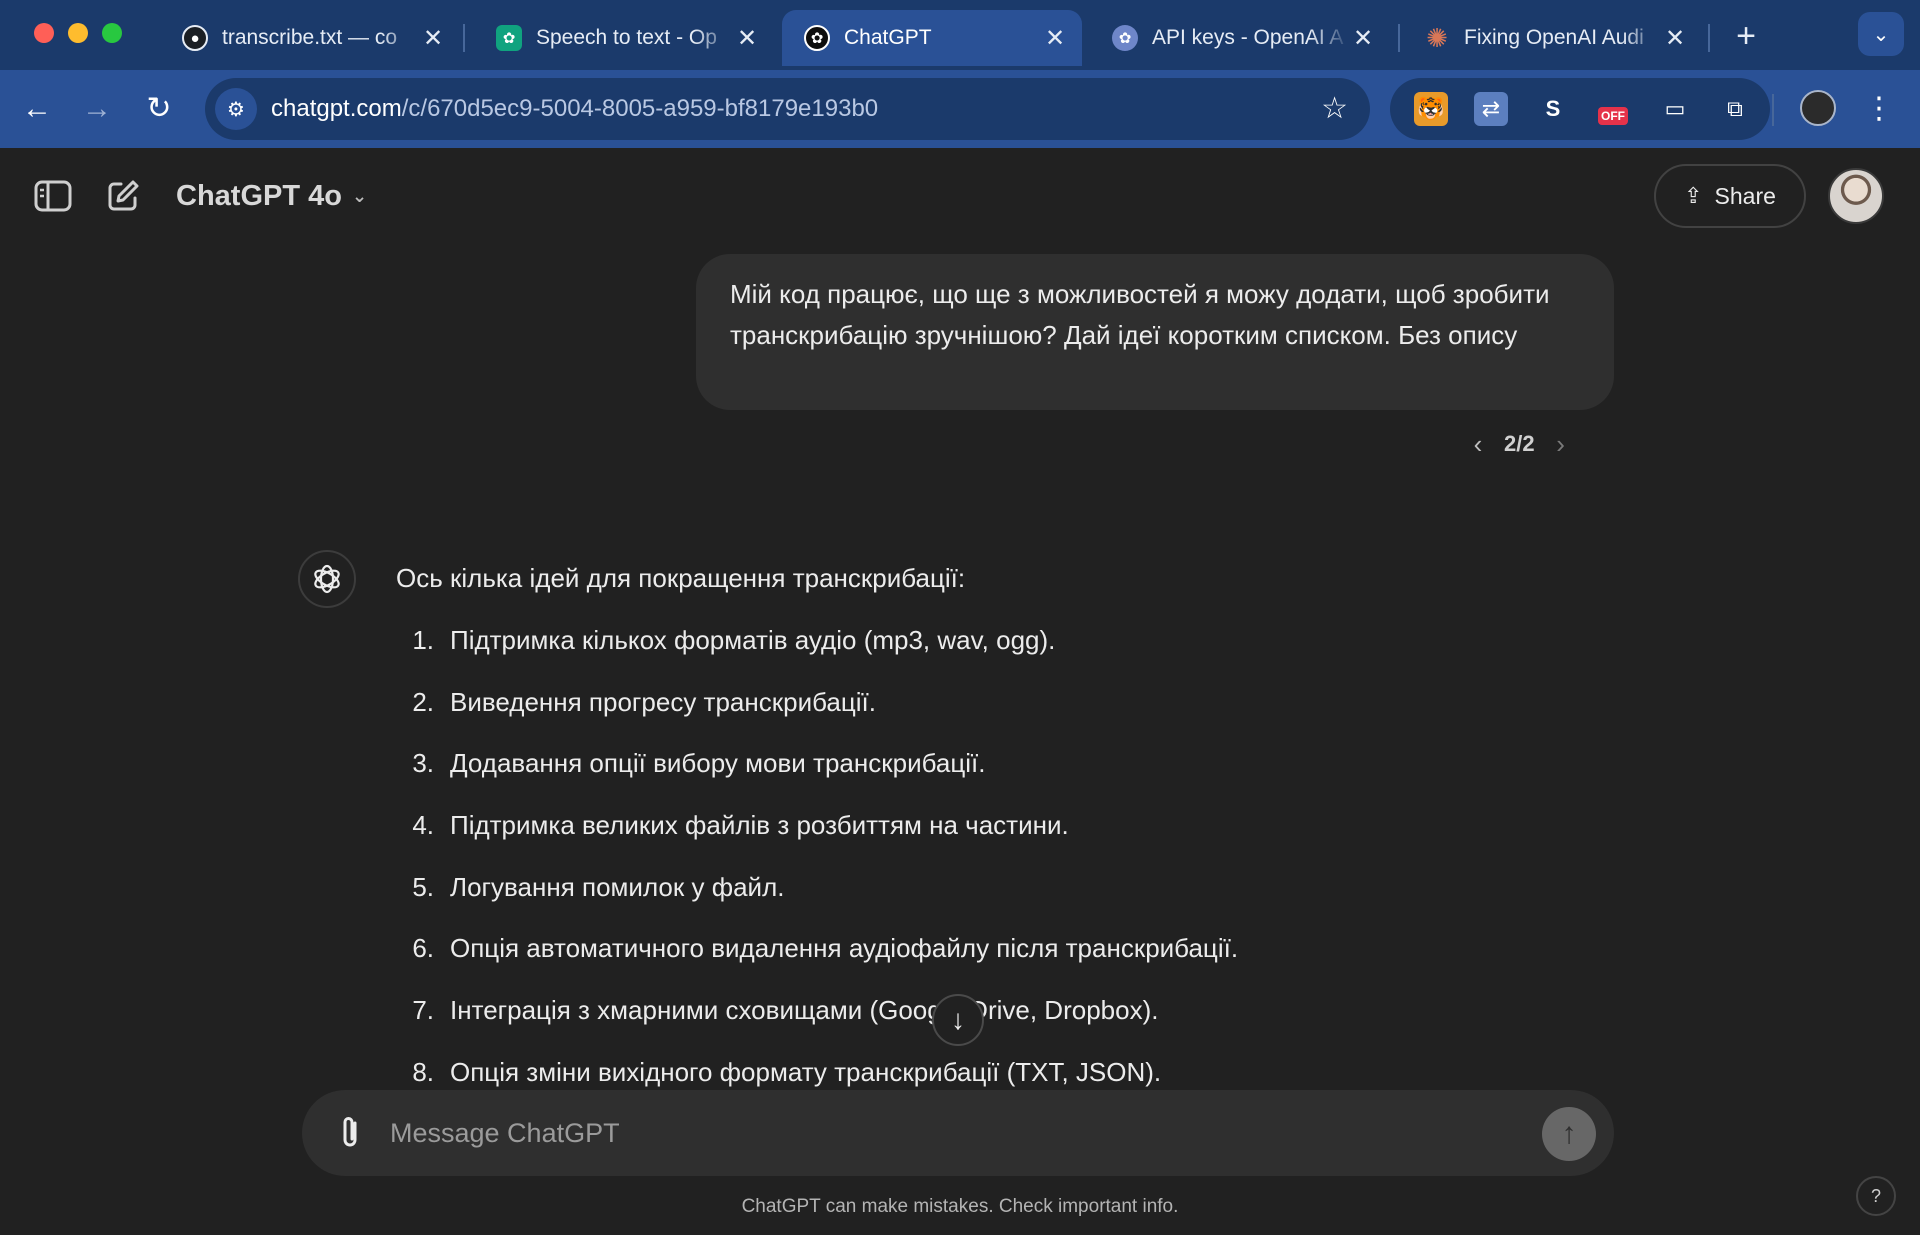 This screenshot has height=1235, width=1920. Describe the element at coordinates (1879, 109) in the screenshot. I see `browser-menu-icon: ⋮` at that location.